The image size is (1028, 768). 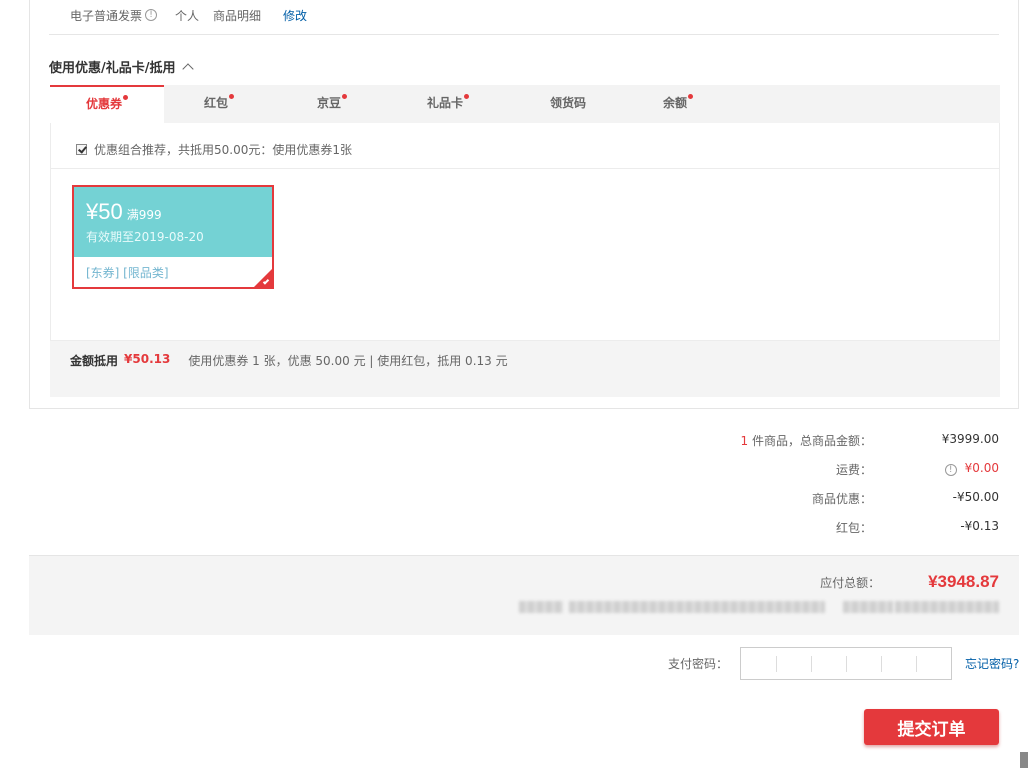 I want to click on discount-row: 商品优惠： -¥50.00, so click(x=835, y=504).